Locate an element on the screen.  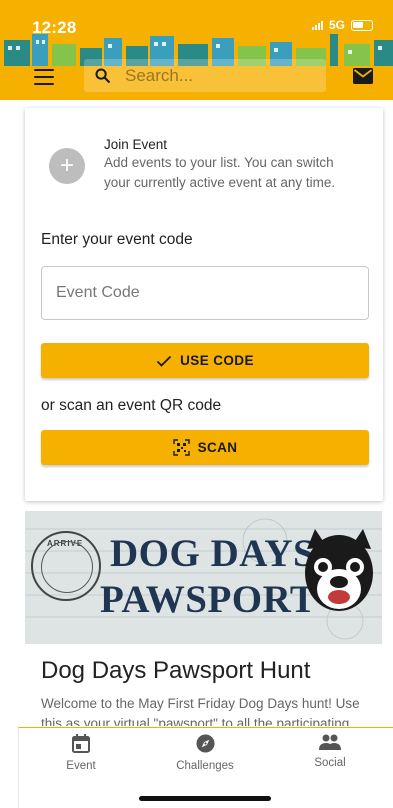
search-box is located at coordinates (205, 75).